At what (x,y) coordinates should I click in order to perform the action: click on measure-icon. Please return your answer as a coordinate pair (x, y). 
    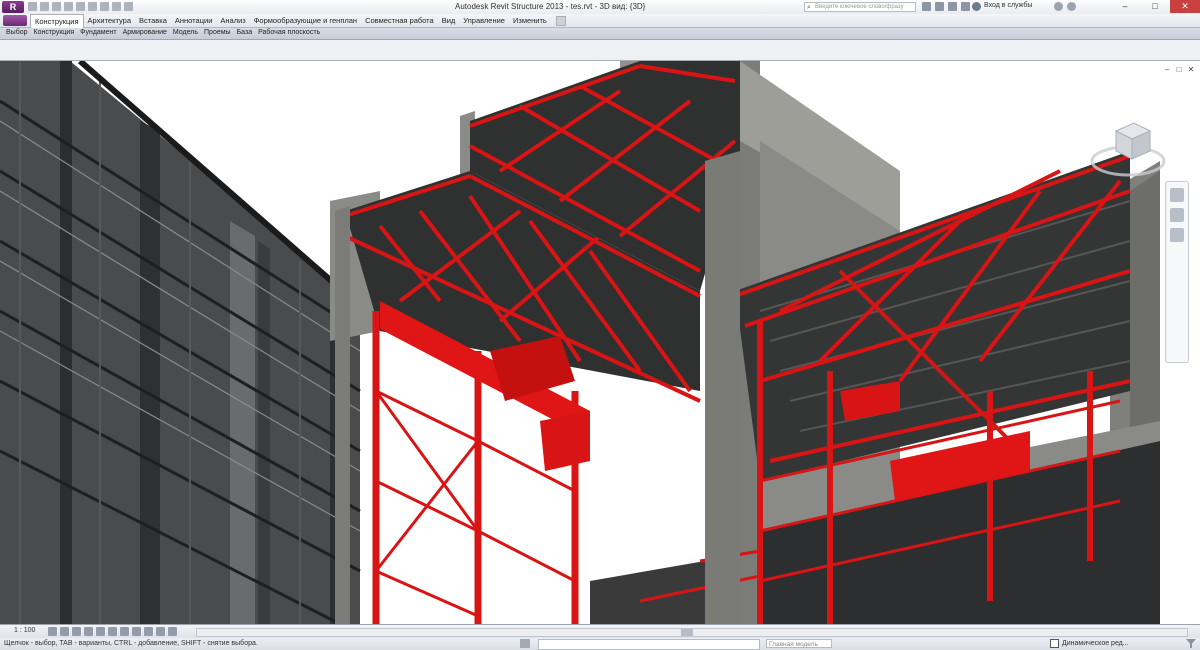
    Looking at the image, I should click on (92, 6).